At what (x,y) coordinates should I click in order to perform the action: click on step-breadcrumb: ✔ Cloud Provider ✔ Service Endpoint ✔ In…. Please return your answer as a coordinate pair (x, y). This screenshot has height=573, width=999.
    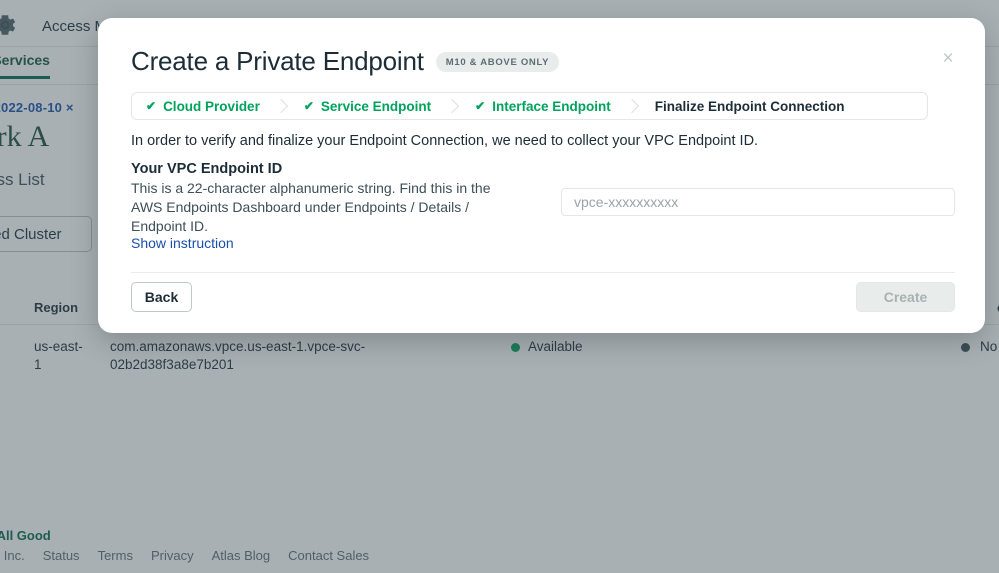
    Looking at the image, I should click on (529, 106).